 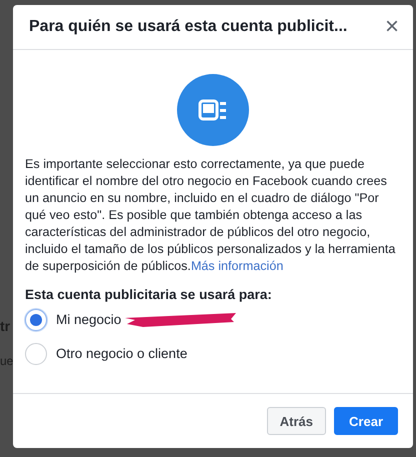 What do you see at coordinates (122, 353) in the screenshot?
I see `option-label: Otro negocio o cliente` at bounding box center [122, 353].